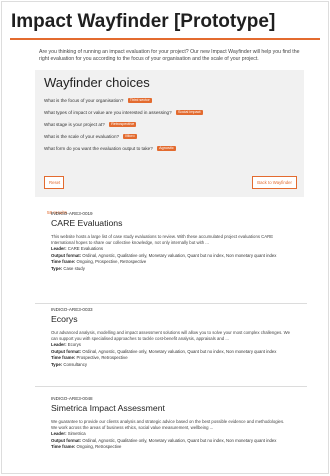 The width and height of the screenshot is (330, 476). What do you see at coordinates (171, 319) in the screenshot?
I see `result-title: Ecorys` at bounding box center [171, 319].